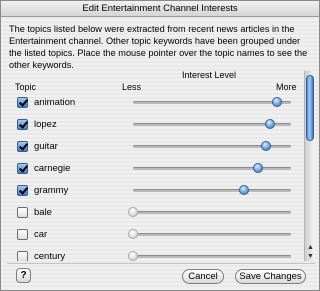 This screenshot has height=291, width=320. I want to click on topic-row: animation, so click(159, 103).